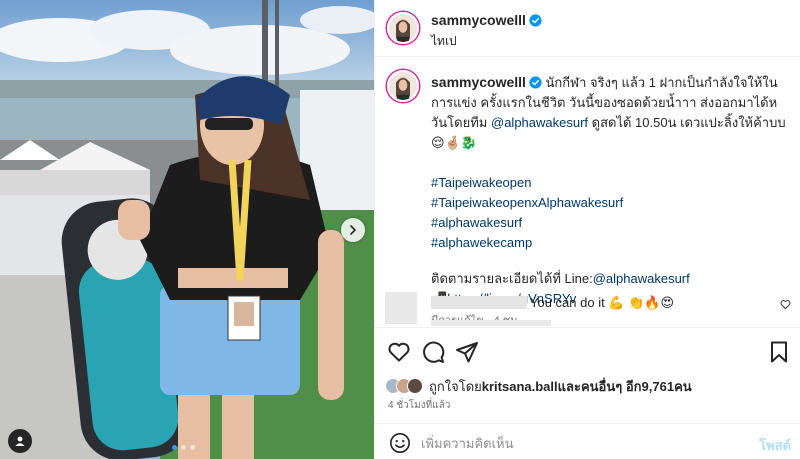  Describe the element at coordinates (467, 352) in the screenshot. I see `paper-plane-icon` at that location.